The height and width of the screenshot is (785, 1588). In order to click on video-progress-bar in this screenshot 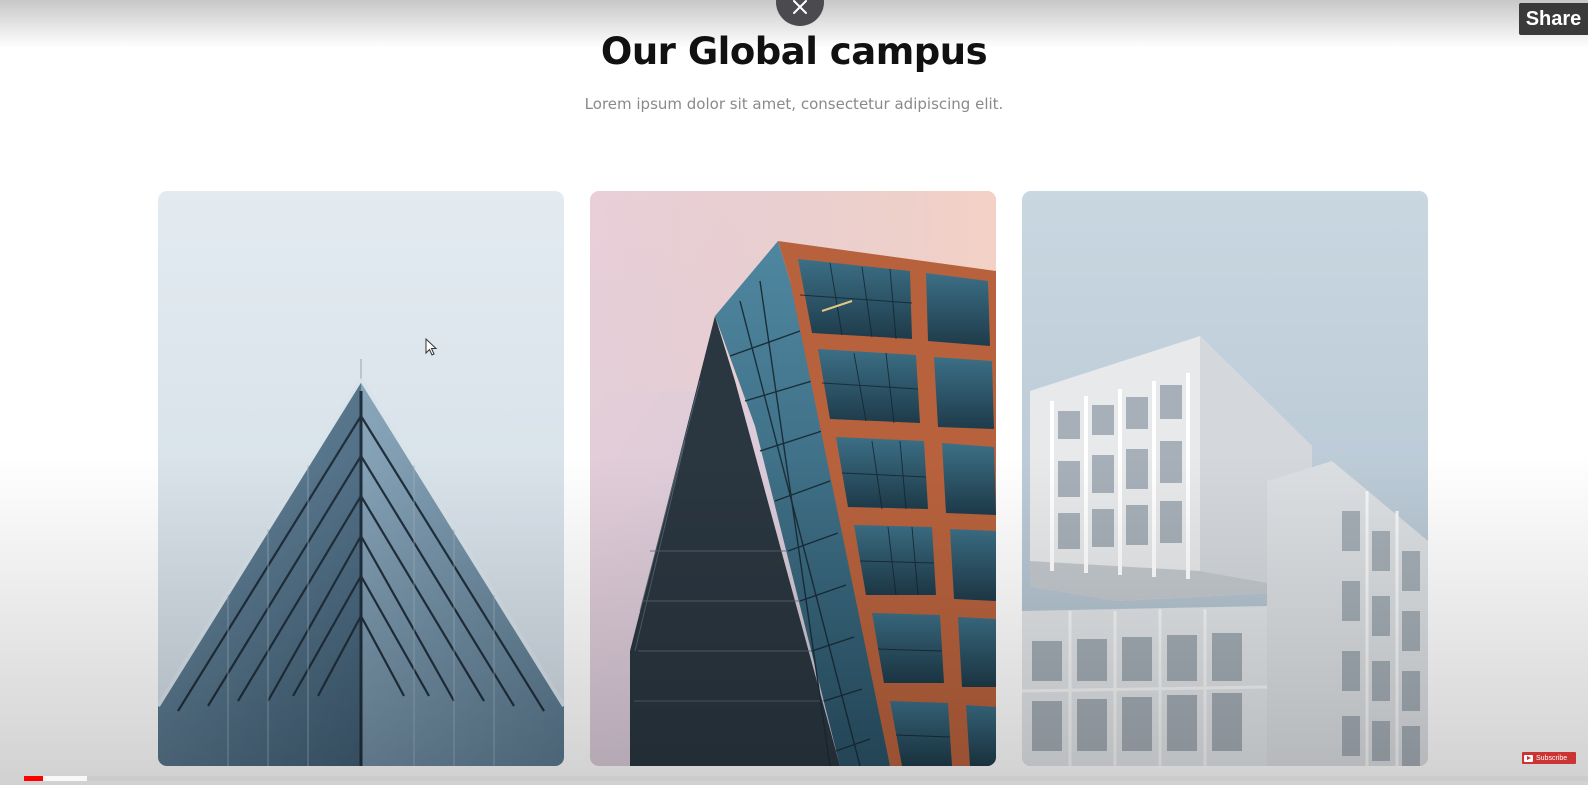, I will do `click(806, 778)`.